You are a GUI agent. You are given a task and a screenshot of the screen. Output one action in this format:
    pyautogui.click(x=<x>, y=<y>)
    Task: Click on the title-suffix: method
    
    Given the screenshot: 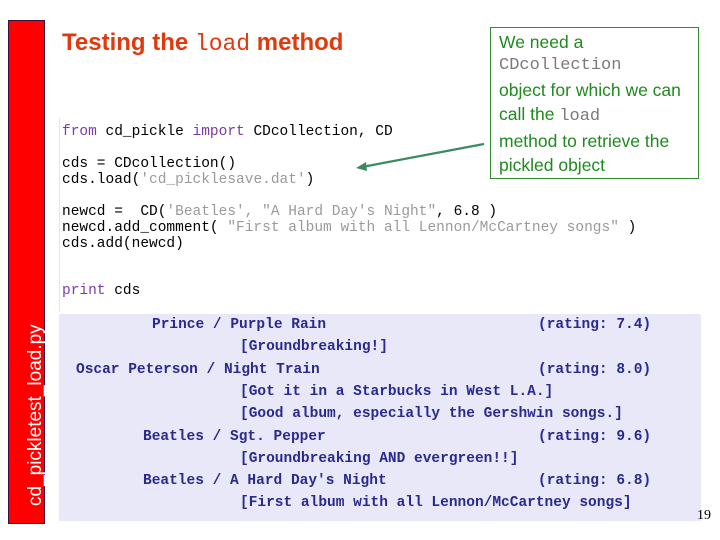 What is the action you would take?
    pyautogui.click(x=297, y=42)
    